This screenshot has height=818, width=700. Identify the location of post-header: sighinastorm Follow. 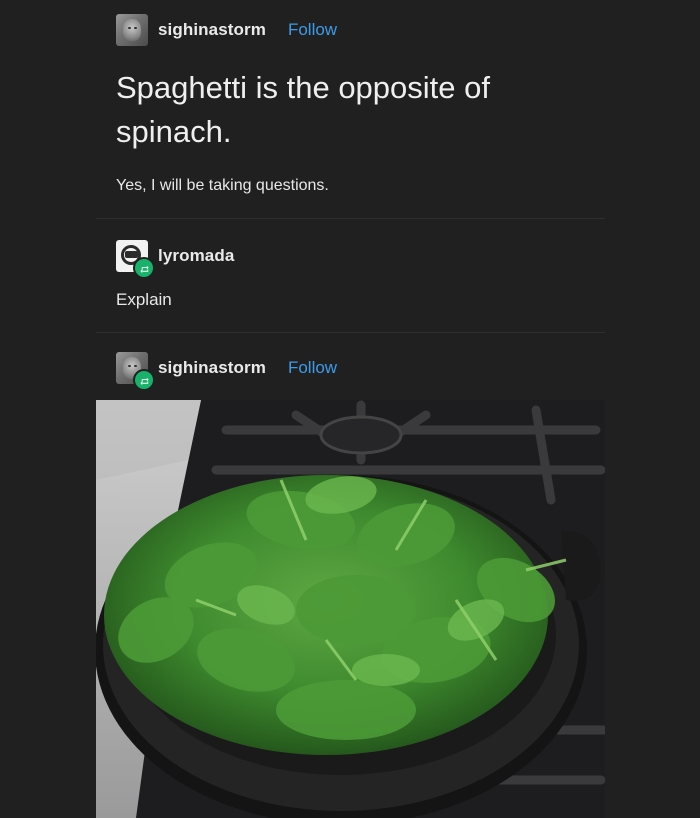
(226, 30).